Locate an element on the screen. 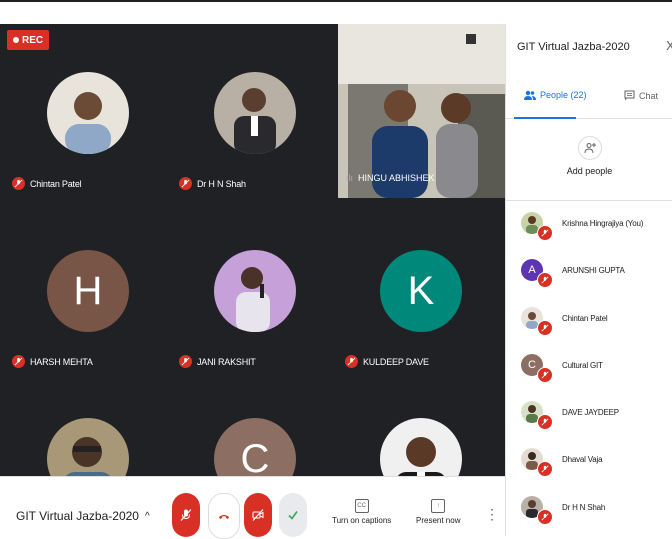 The height and width of the screenshot is (539, 672). participant-name: Dhaval Vaja is located at coordinates (582, 460).